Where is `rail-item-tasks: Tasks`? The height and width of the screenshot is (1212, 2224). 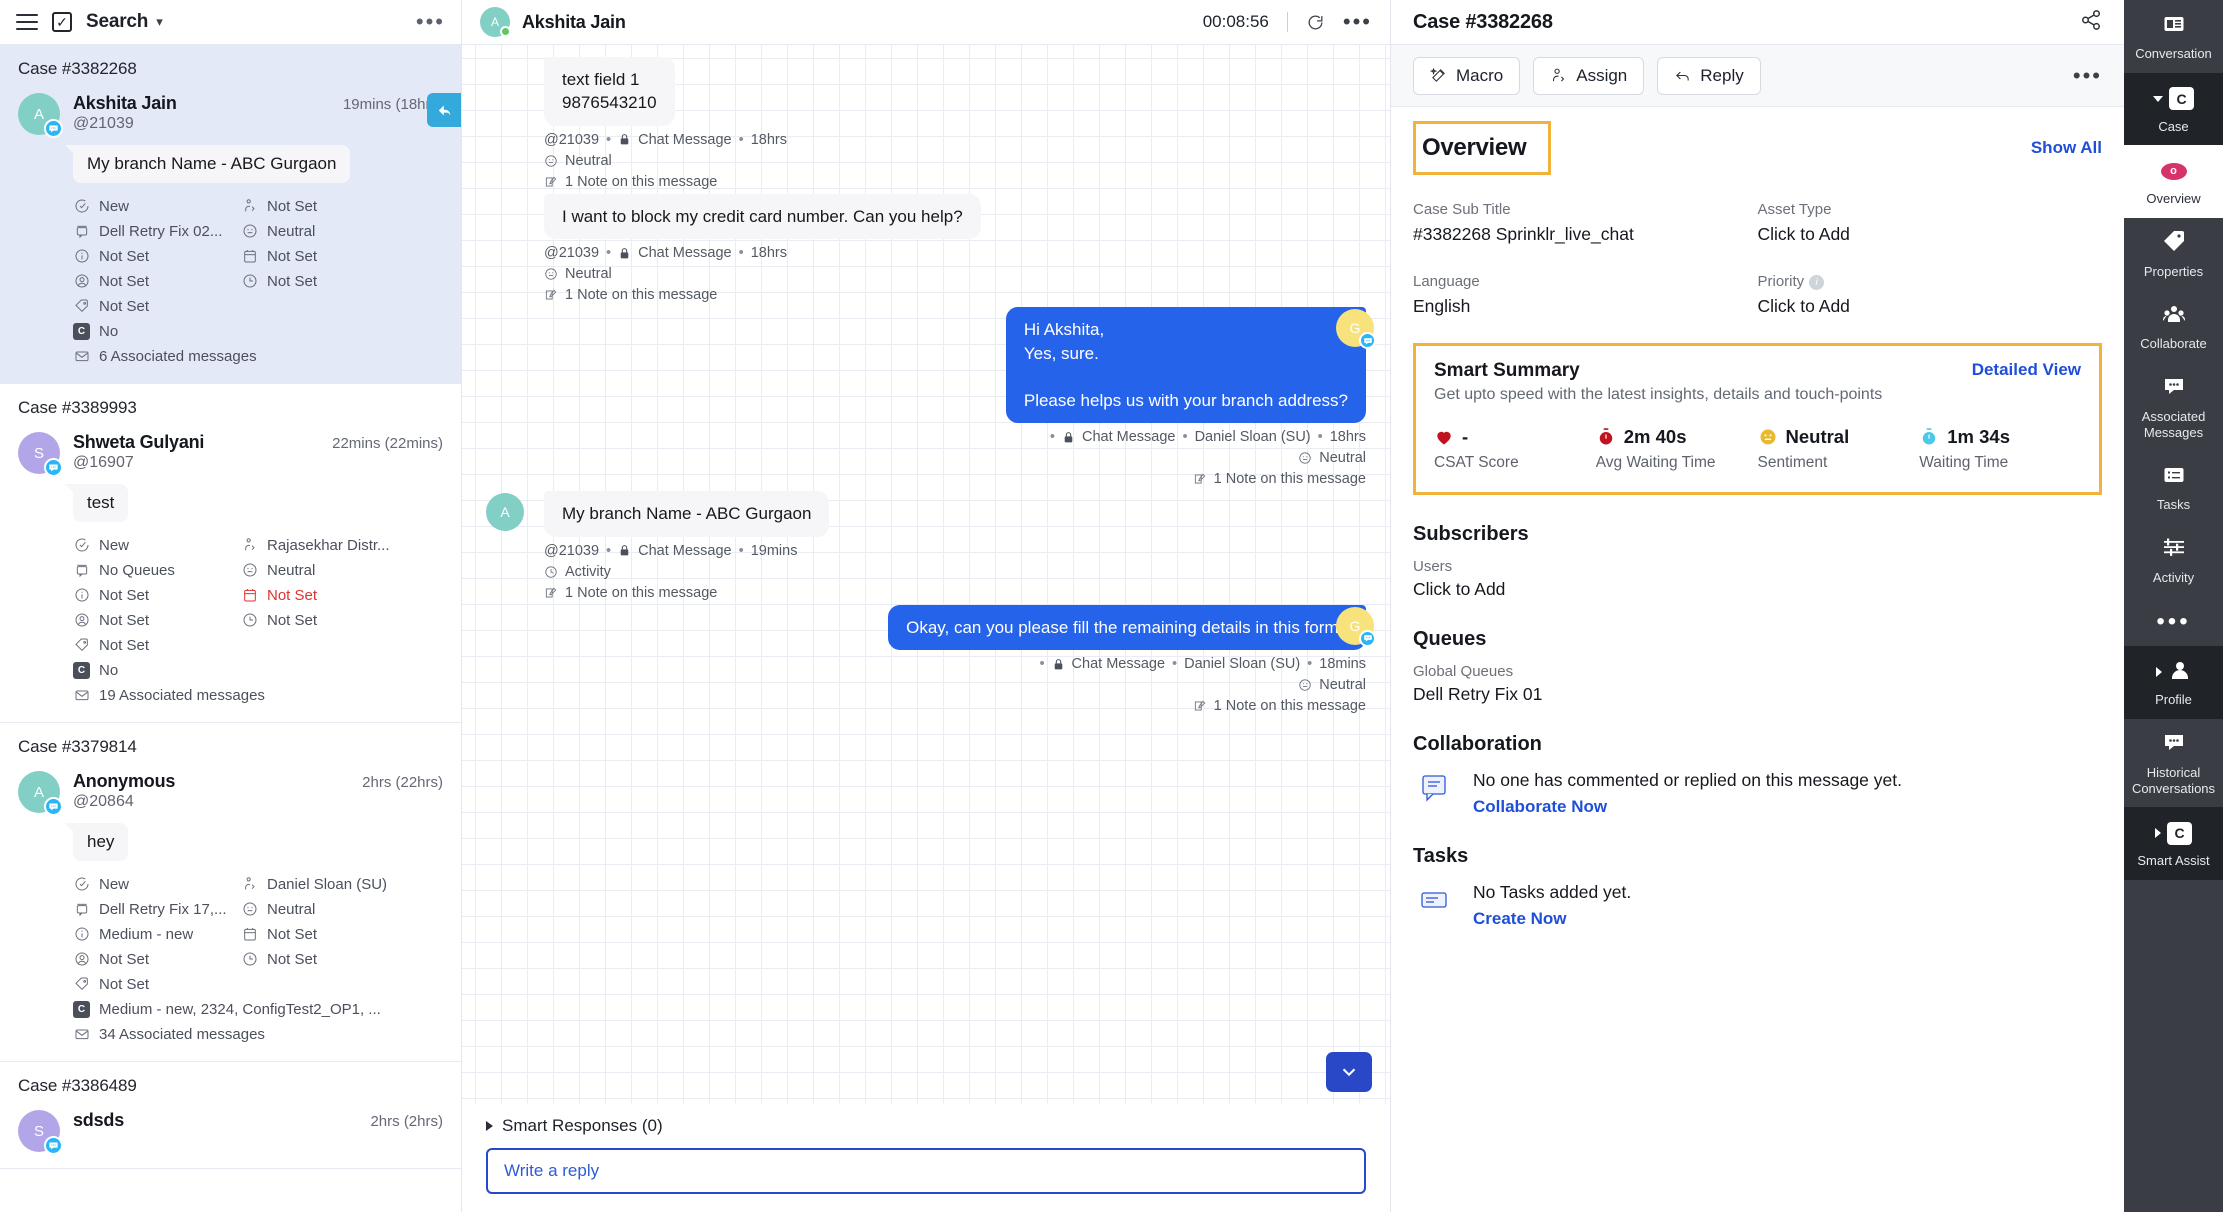
rail-item-tasks: Tasks is located at coordinates (2173, 487).